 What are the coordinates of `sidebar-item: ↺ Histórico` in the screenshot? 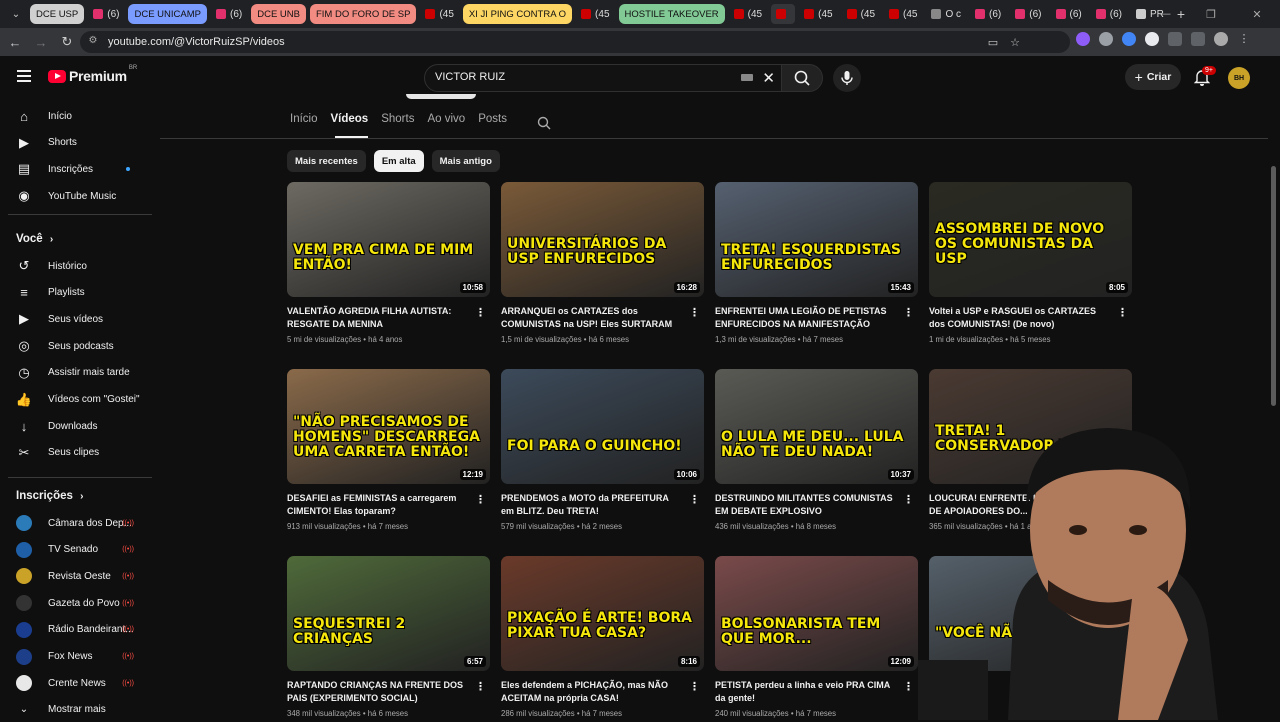 It's located at (75, 266).